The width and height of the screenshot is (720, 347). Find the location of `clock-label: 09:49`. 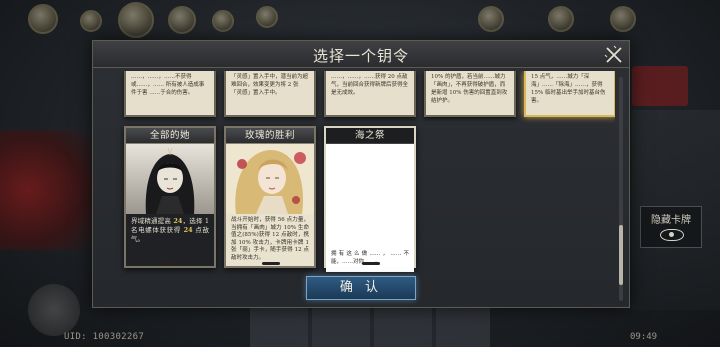

clock-label: 09:49 is located at coordinates (644, 337).